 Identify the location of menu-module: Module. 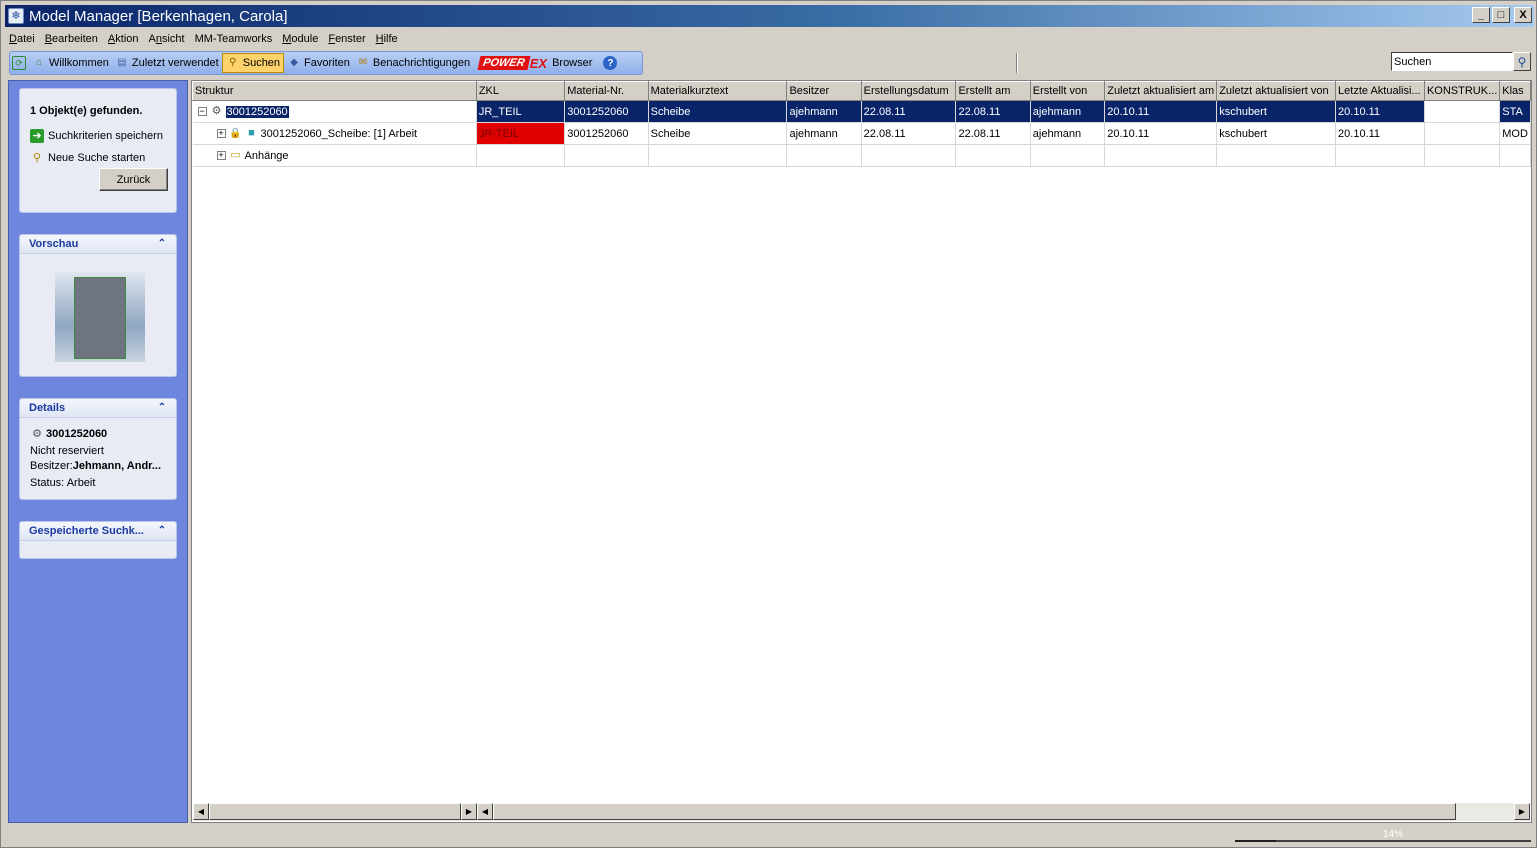
(301, 39).